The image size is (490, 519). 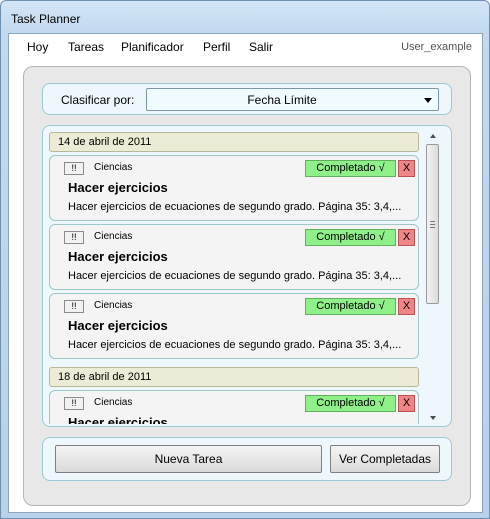 What do you see at coordinates (385, 459) in the screenshot?
I see `view-completed-button: Ver Completadas` at bounding box center [385, 459].